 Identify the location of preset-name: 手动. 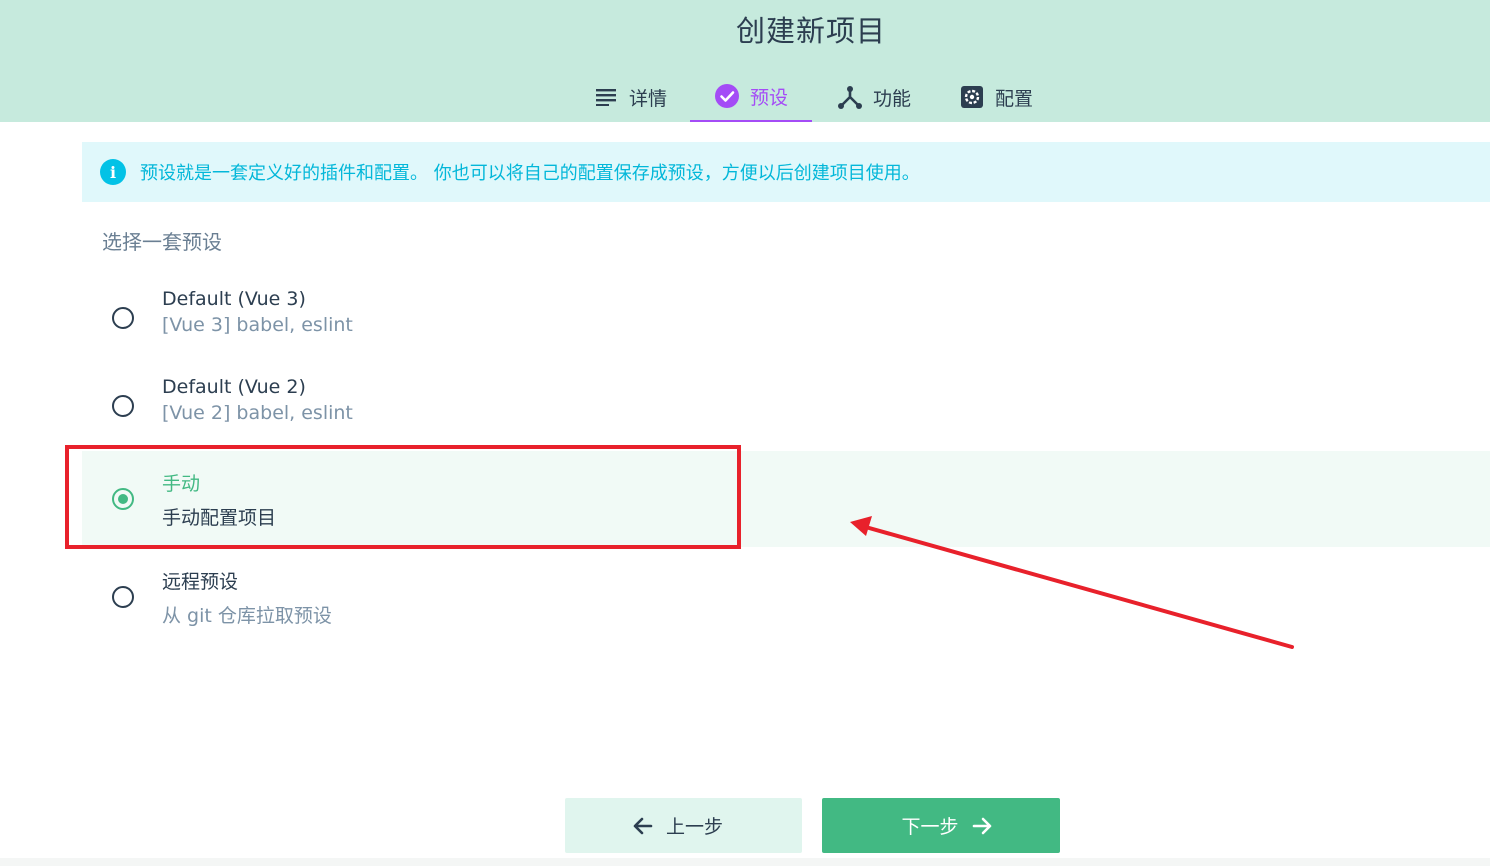
(181, 484).